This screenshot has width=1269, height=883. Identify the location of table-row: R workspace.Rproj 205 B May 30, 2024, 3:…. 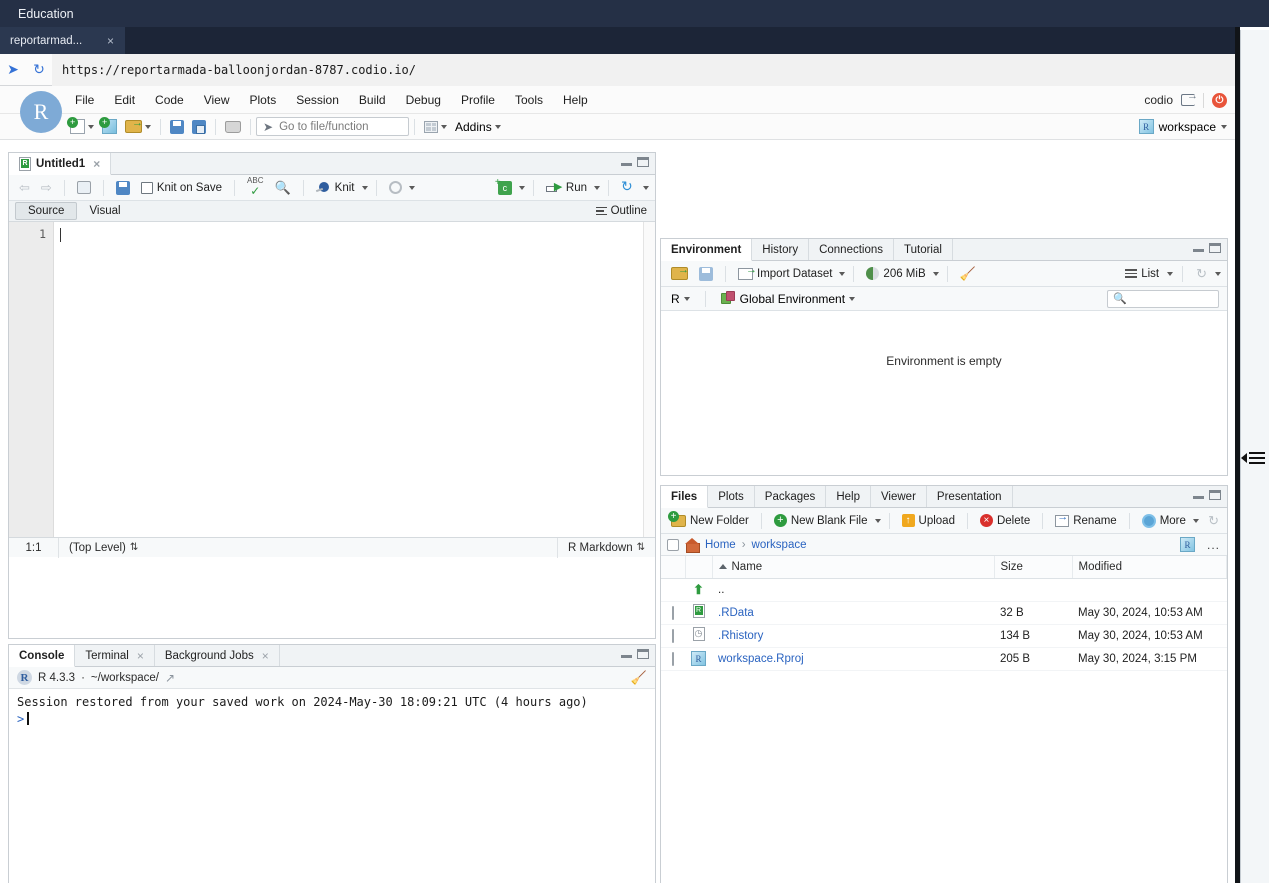
(944, 659).